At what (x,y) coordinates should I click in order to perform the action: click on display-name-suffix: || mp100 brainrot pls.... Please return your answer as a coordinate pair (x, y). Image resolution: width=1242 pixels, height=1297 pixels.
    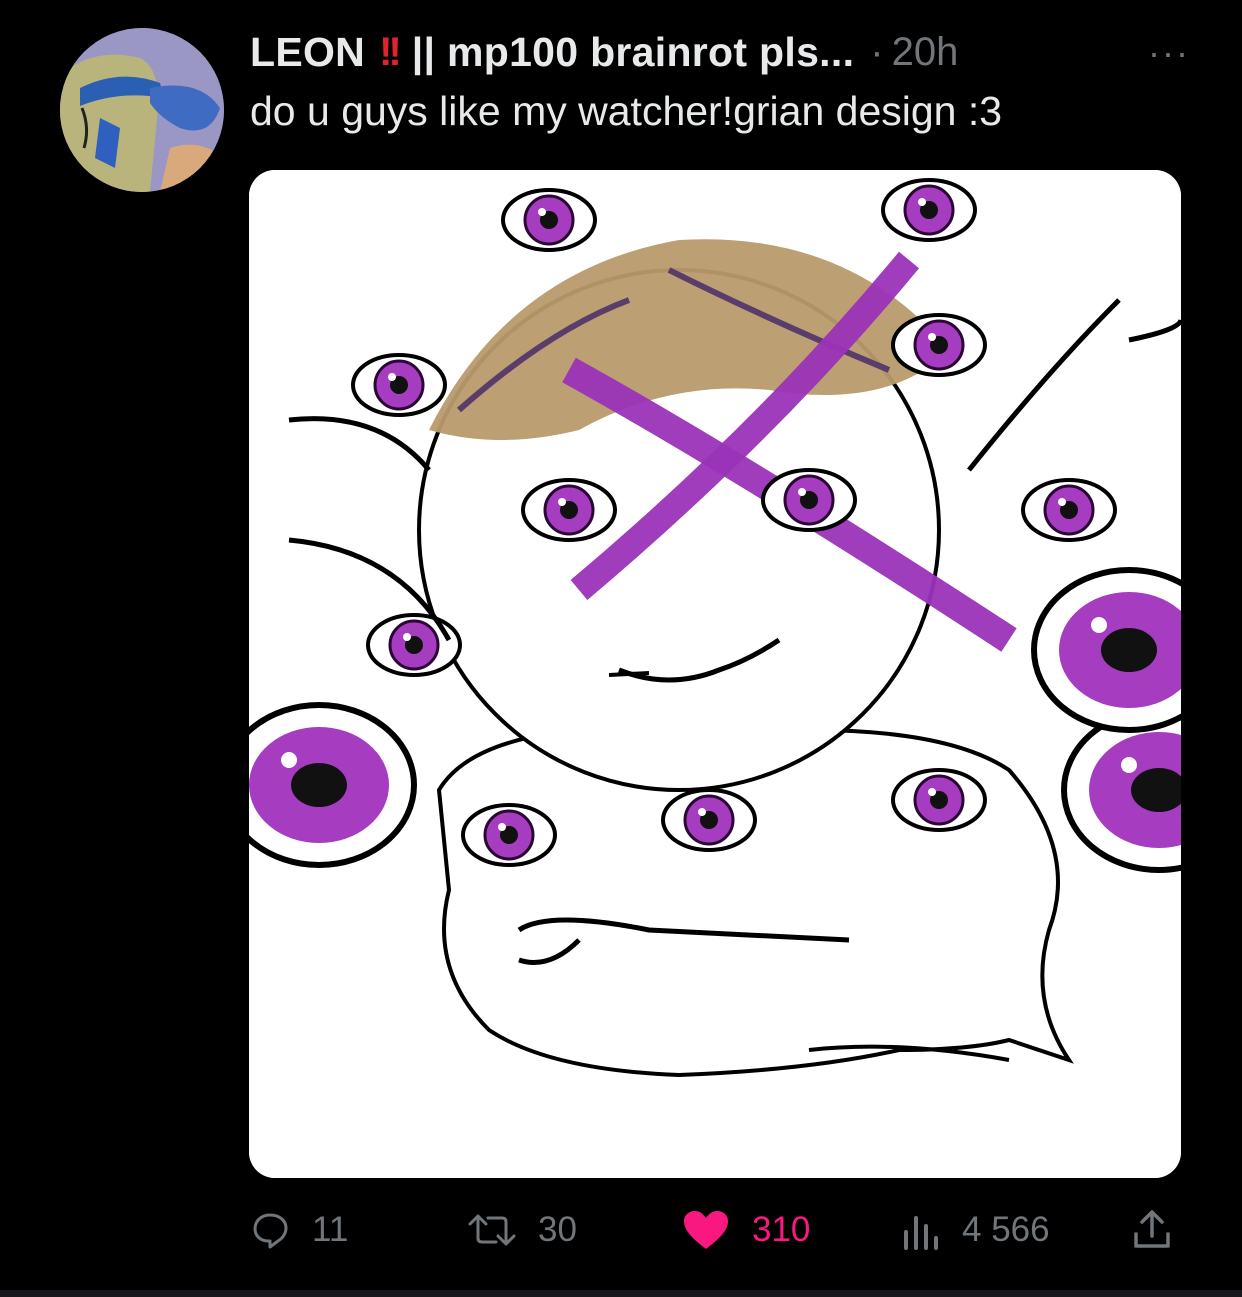
    Looking at the image, I should click on (633, 52).